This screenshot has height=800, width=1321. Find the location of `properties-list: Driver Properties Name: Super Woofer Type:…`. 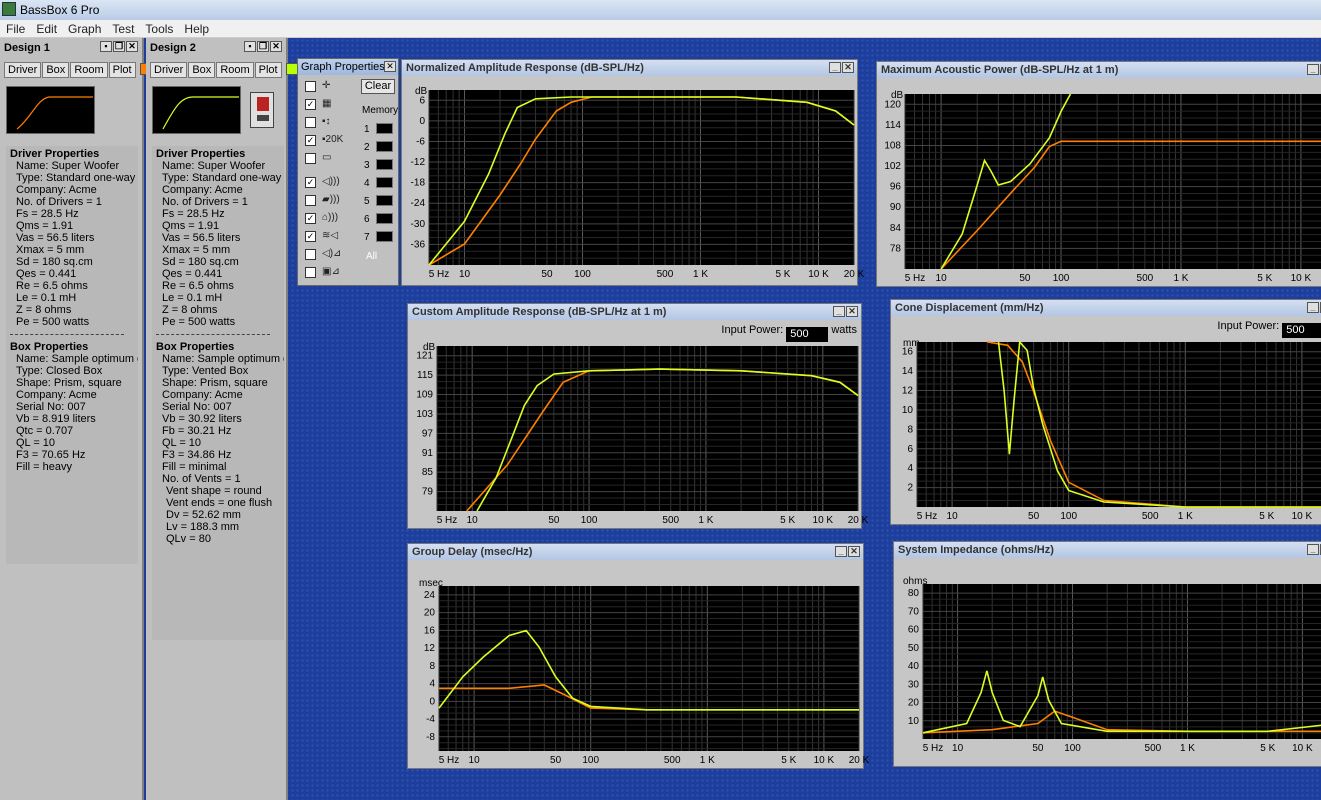

properties-list: Driver Properties Name: Super Woofer Type:… is located at coordinates (72, 355).